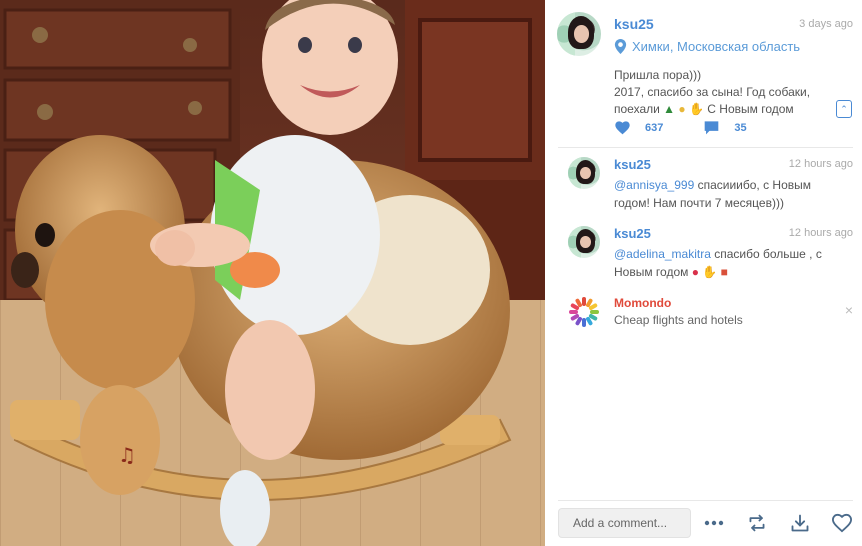 The height and width of the screenshot is (546, 862). I want to click on close-icon: ×, so click(849, 310).